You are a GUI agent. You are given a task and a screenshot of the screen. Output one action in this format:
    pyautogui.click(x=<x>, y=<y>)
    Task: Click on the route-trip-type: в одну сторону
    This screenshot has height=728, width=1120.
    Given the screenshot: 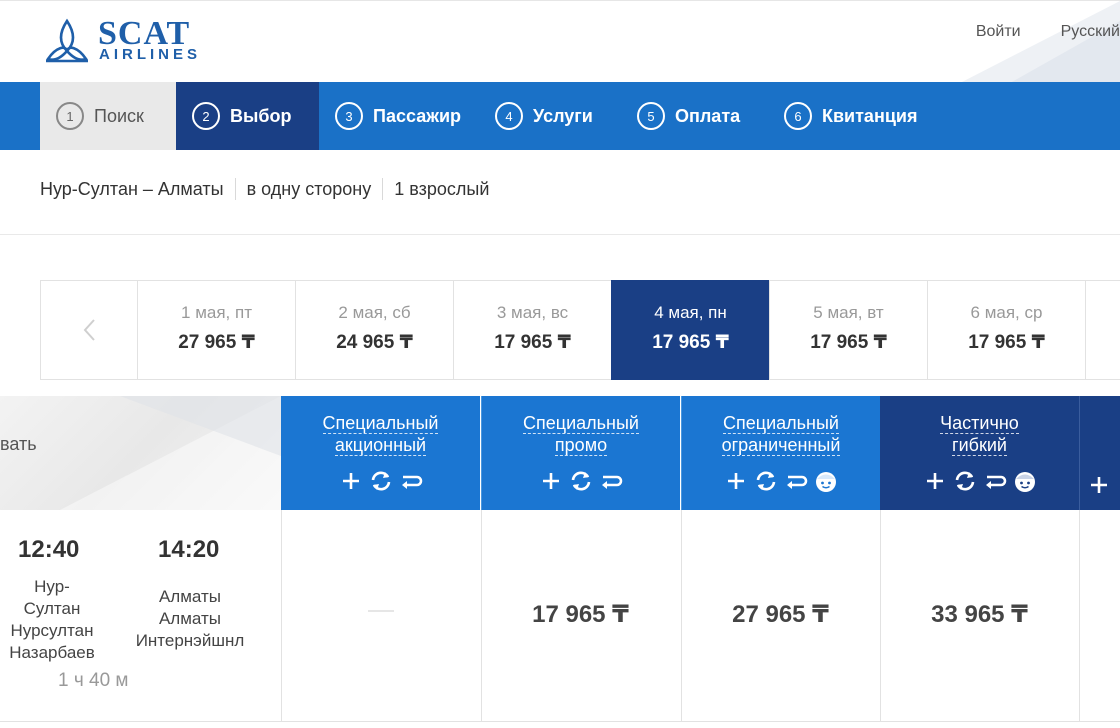 What is the action you would take?
    pyautogui.click(x=309, y=188)
    